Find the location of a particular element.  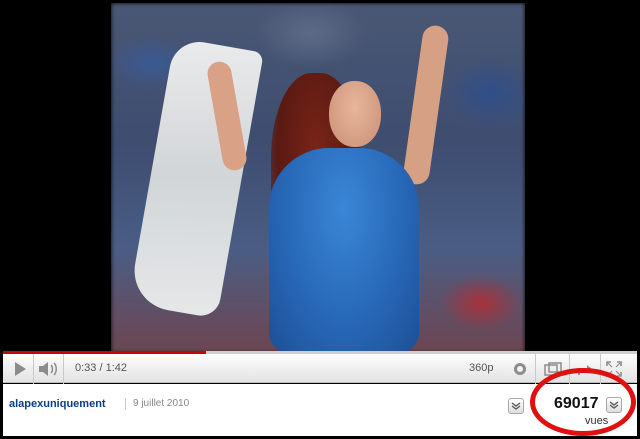

chevron-down-icon is located at coordinates (516, 406).